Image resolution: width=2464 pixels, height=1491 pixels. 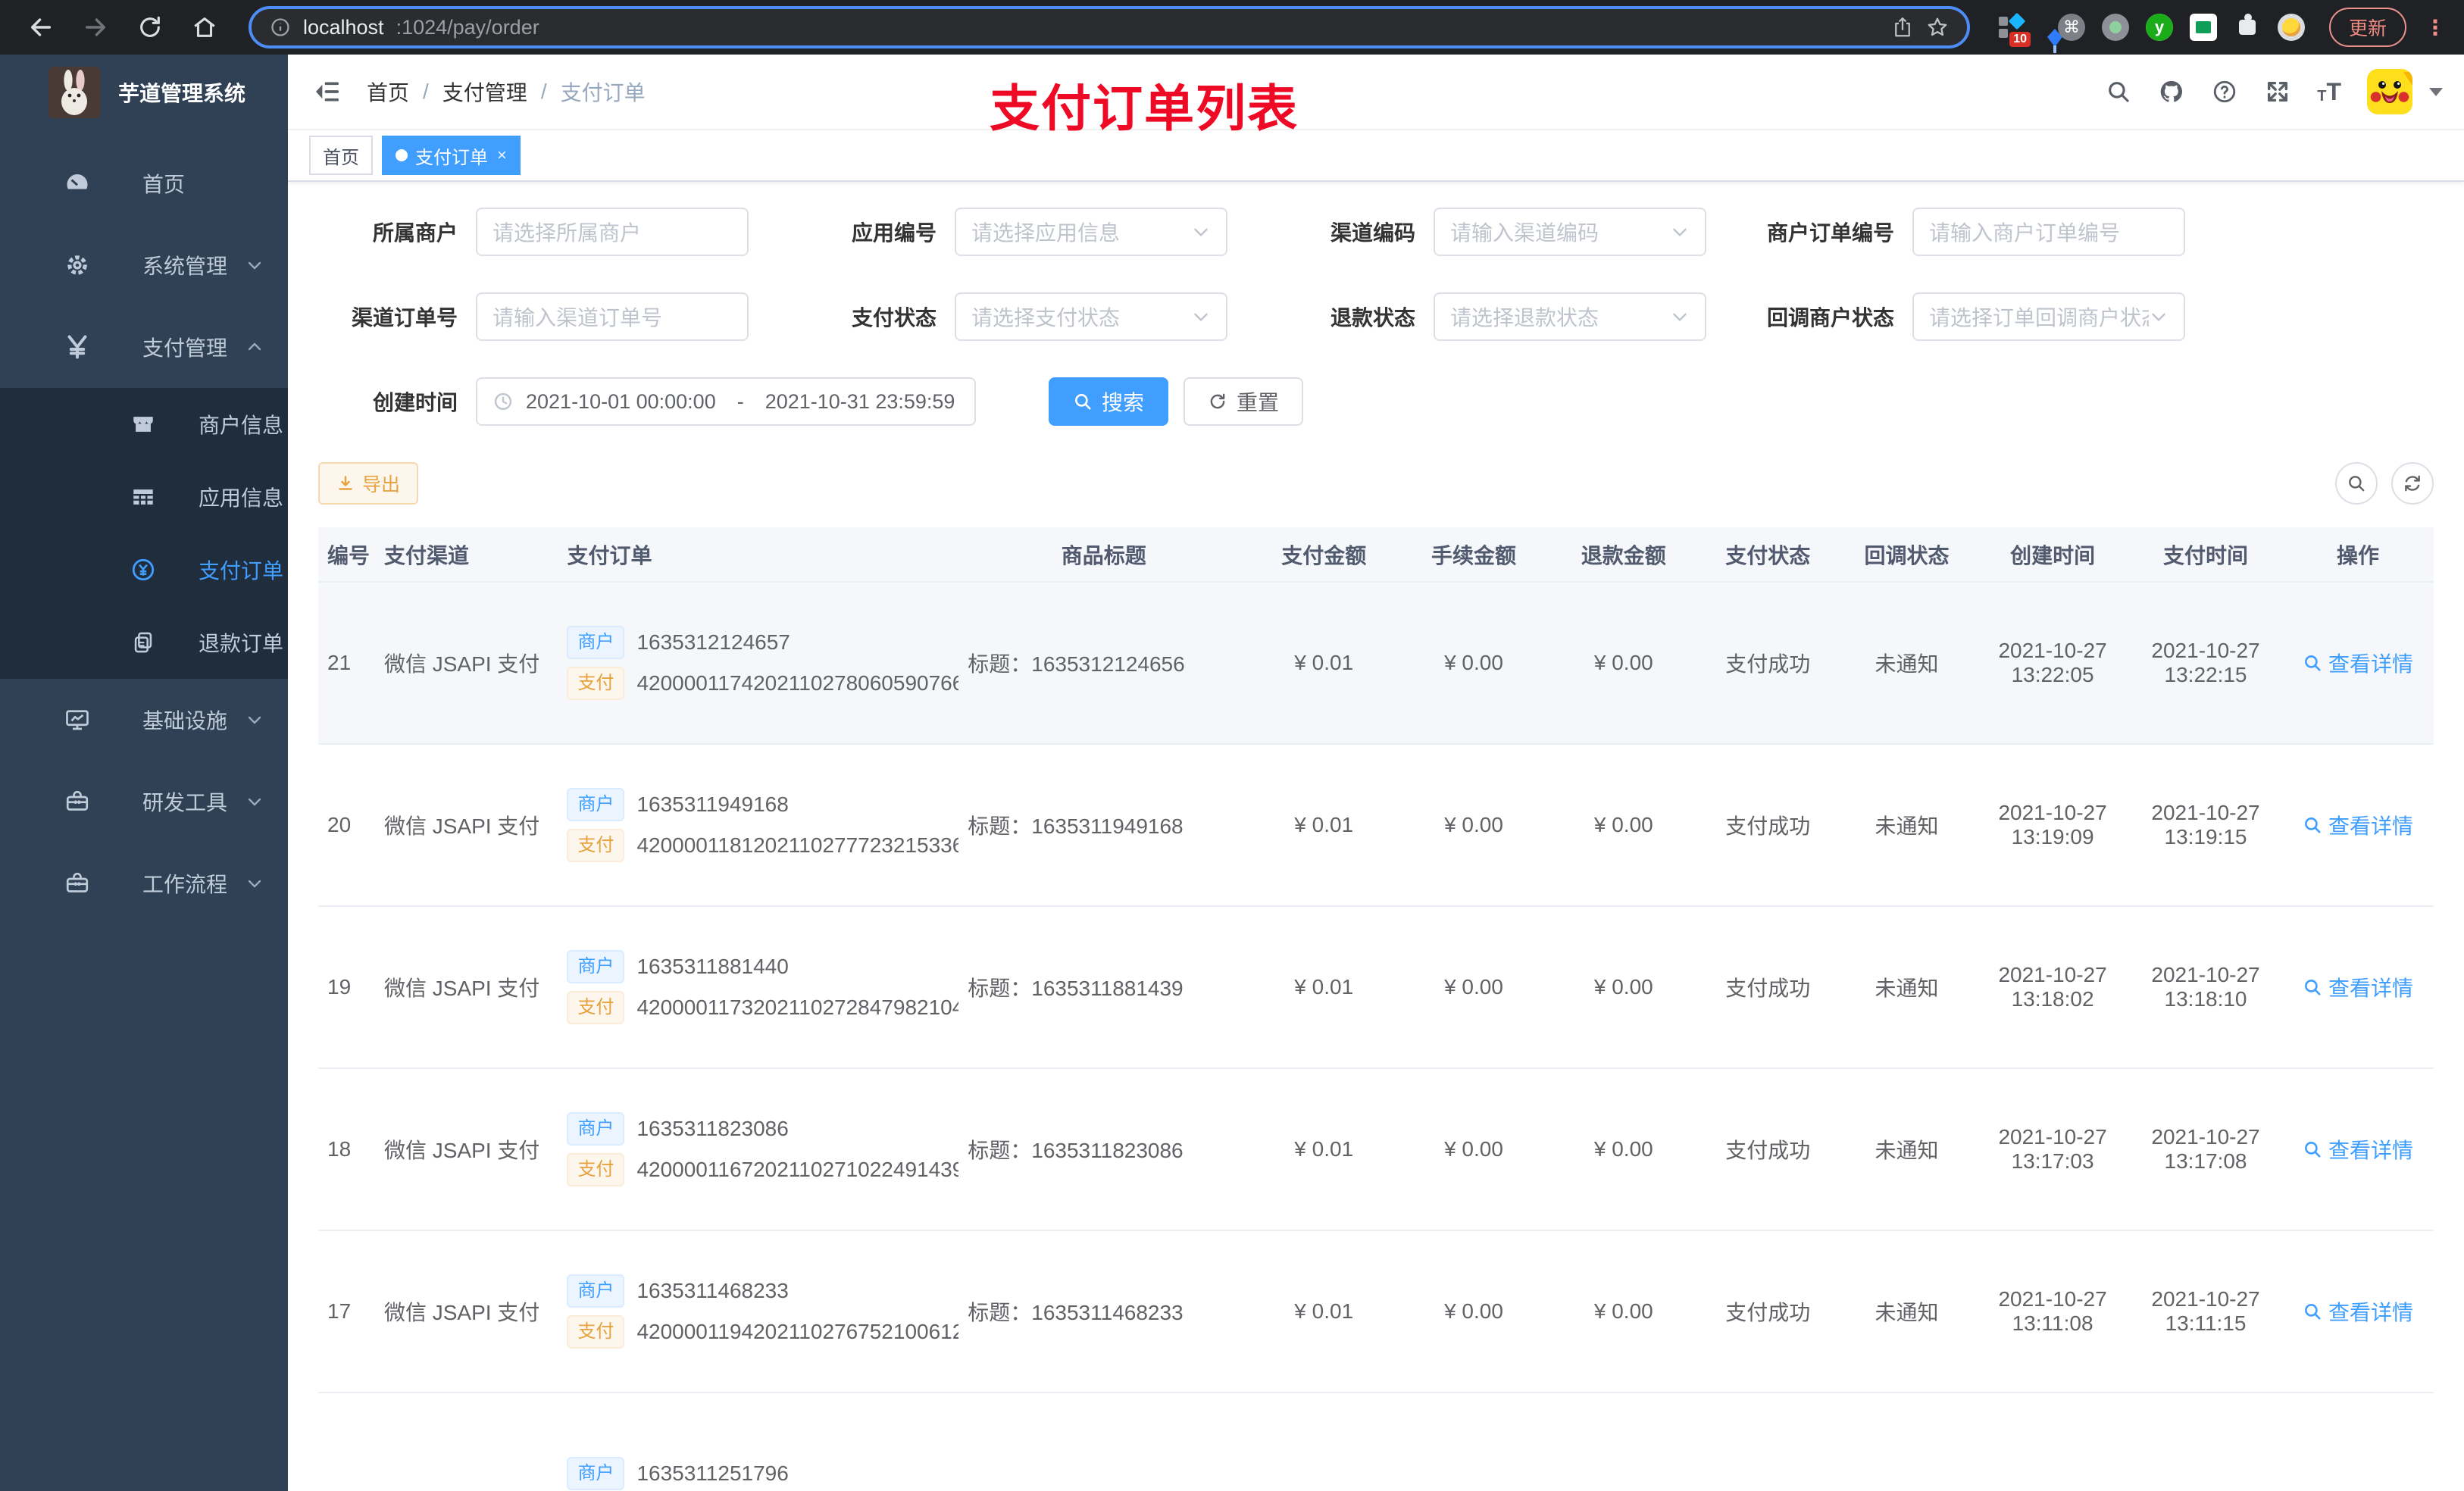 What do you see at coordinates (204, 27) in the screenshot?
I see `home-icon` at bounding box center [204, 27].